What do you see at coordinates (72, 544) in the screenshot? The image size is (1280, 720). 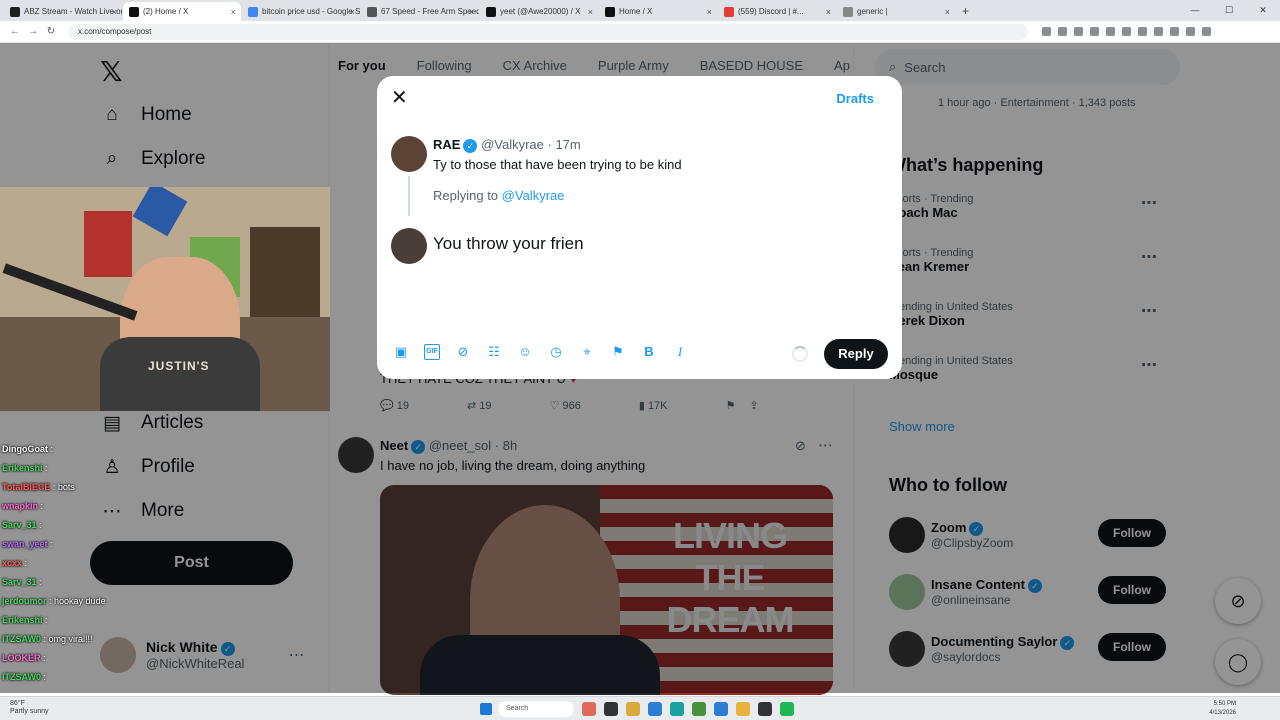 I see `chat-message: swan_yeet :` at bounding box center [72, 544].